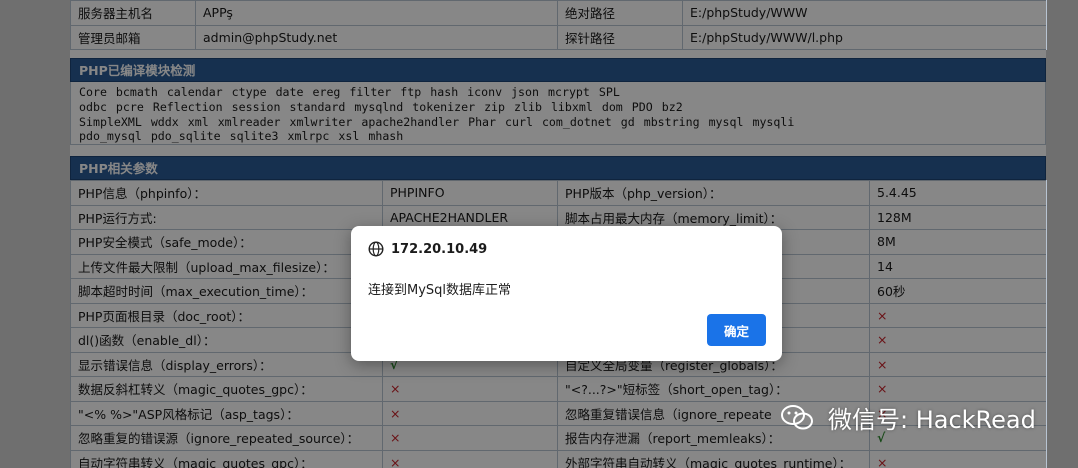 This screenshot has height=468, width=1078. I want to click on dialog-header: 172.20.10.49, so click(427, 249).